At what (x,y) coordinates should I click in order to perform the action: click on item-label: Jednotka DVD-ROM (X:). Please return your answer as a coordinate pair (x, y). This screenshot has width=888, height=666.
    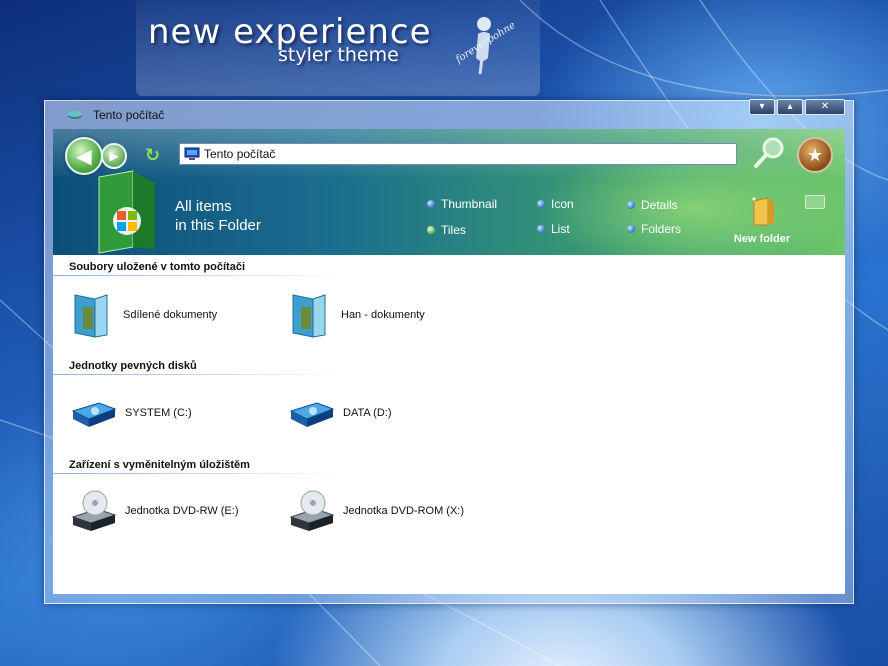
    Looking at the image, I should click on (404, 511).